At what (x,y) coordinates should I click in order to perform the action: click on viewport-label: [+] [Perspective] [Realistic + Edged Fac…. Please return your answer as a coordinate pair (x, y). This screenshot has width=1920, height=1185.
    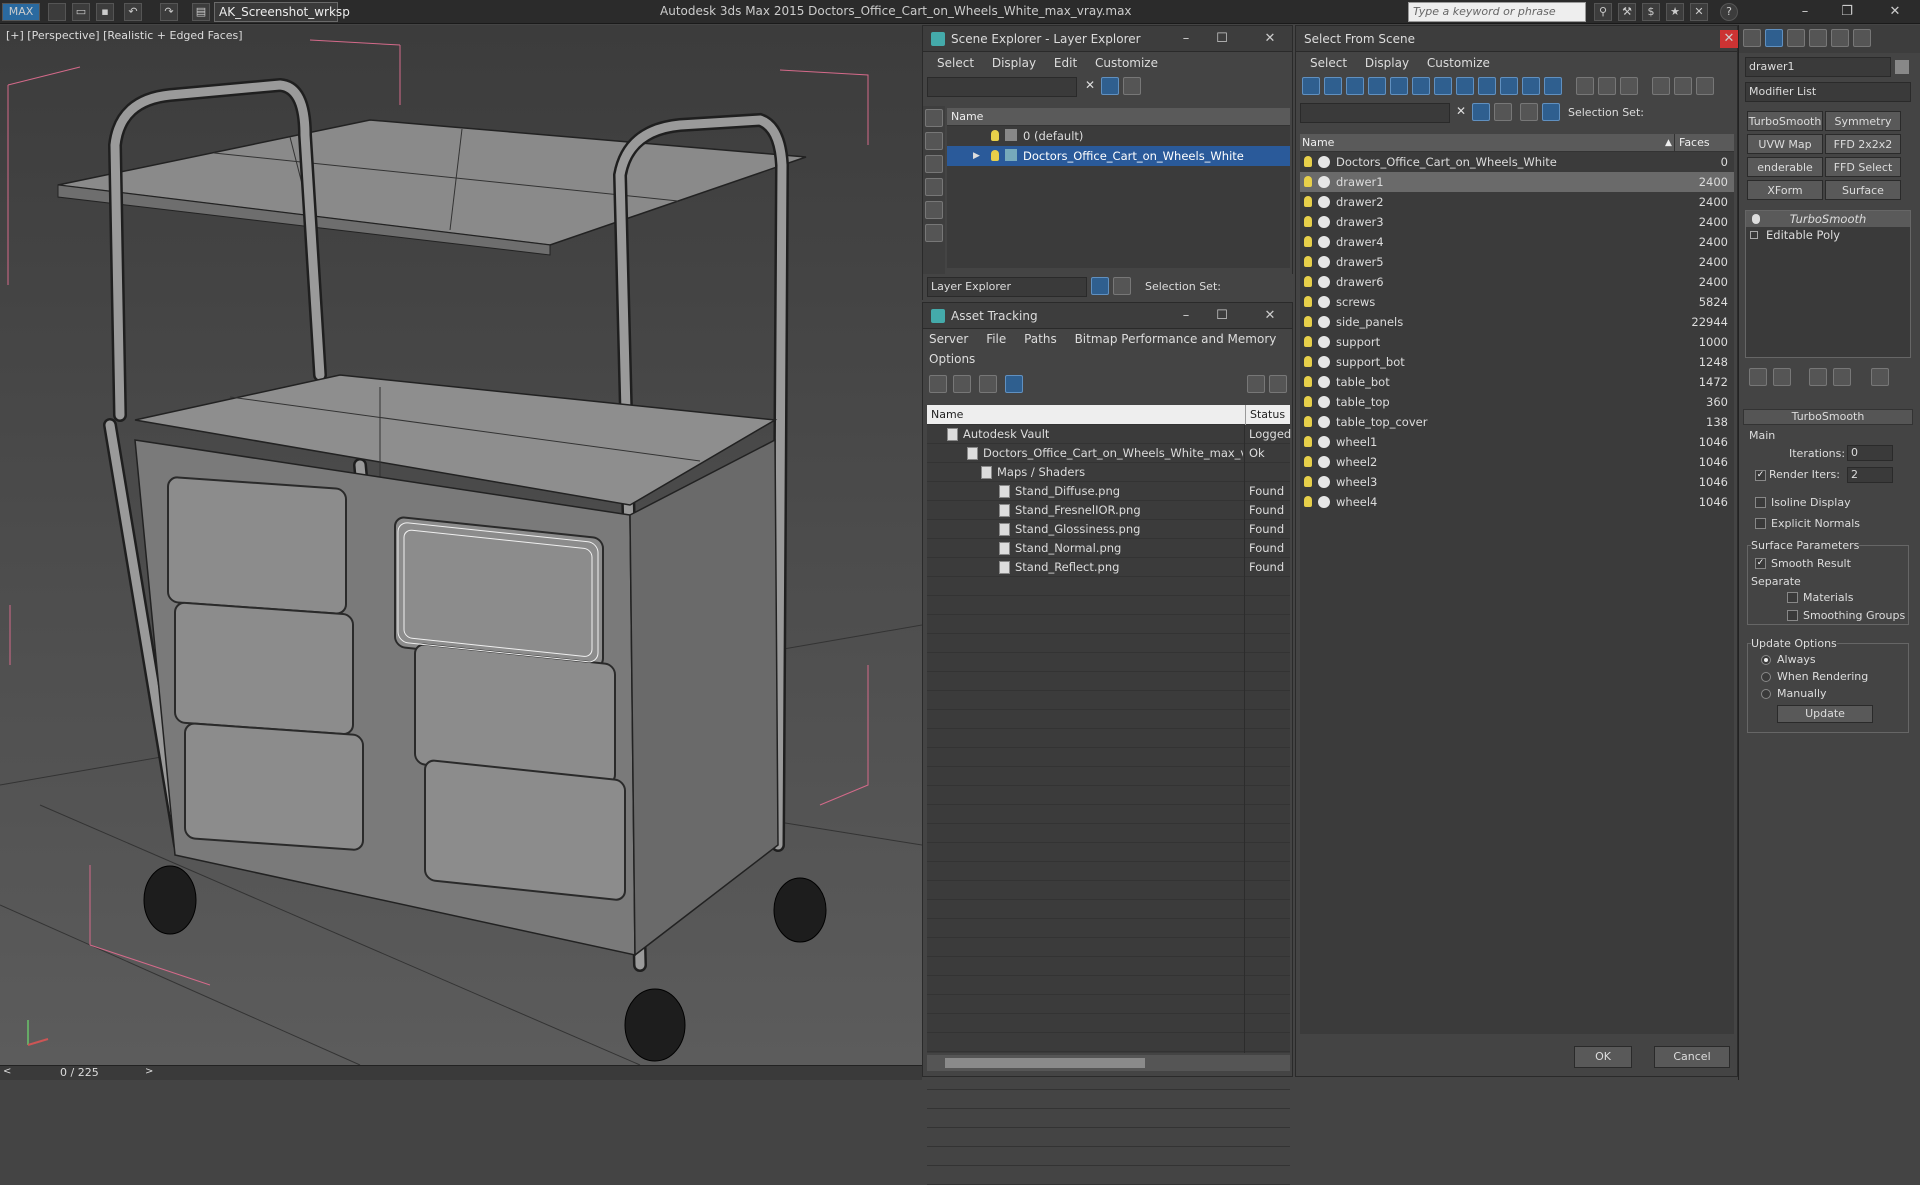
    Looking at the image, I should click on (124, 35).